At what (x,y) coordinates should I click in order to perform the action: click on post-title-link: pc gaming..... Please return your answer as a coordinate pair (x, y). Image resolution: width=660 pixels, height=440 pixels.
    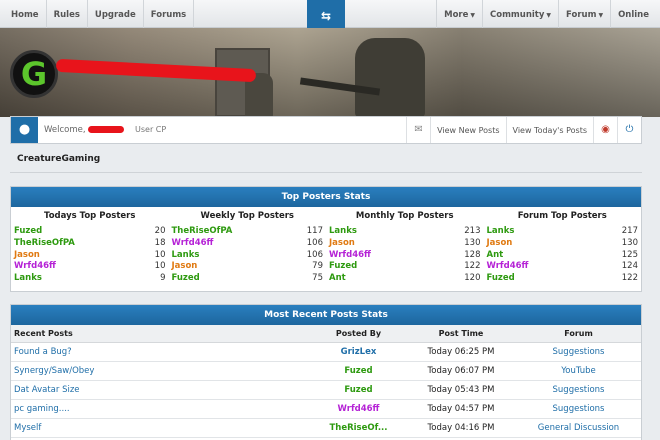
    Looking at the image, I should click on (161, 409).